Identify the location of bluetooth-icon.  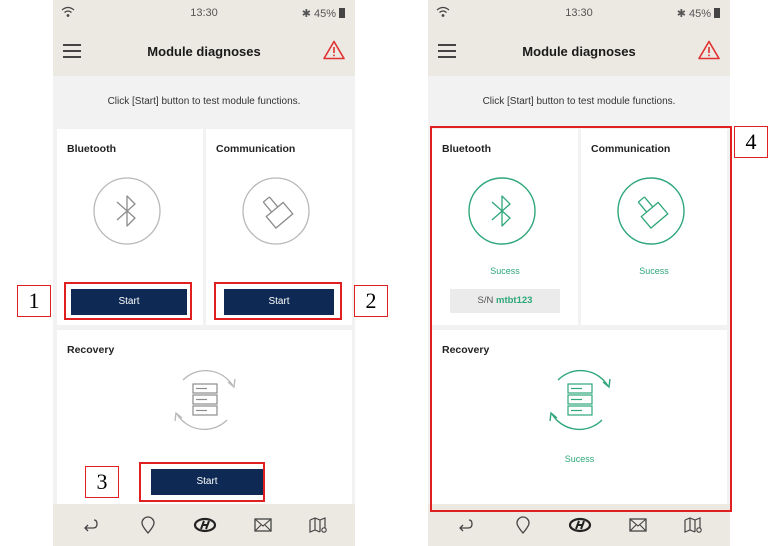
(127, 211).